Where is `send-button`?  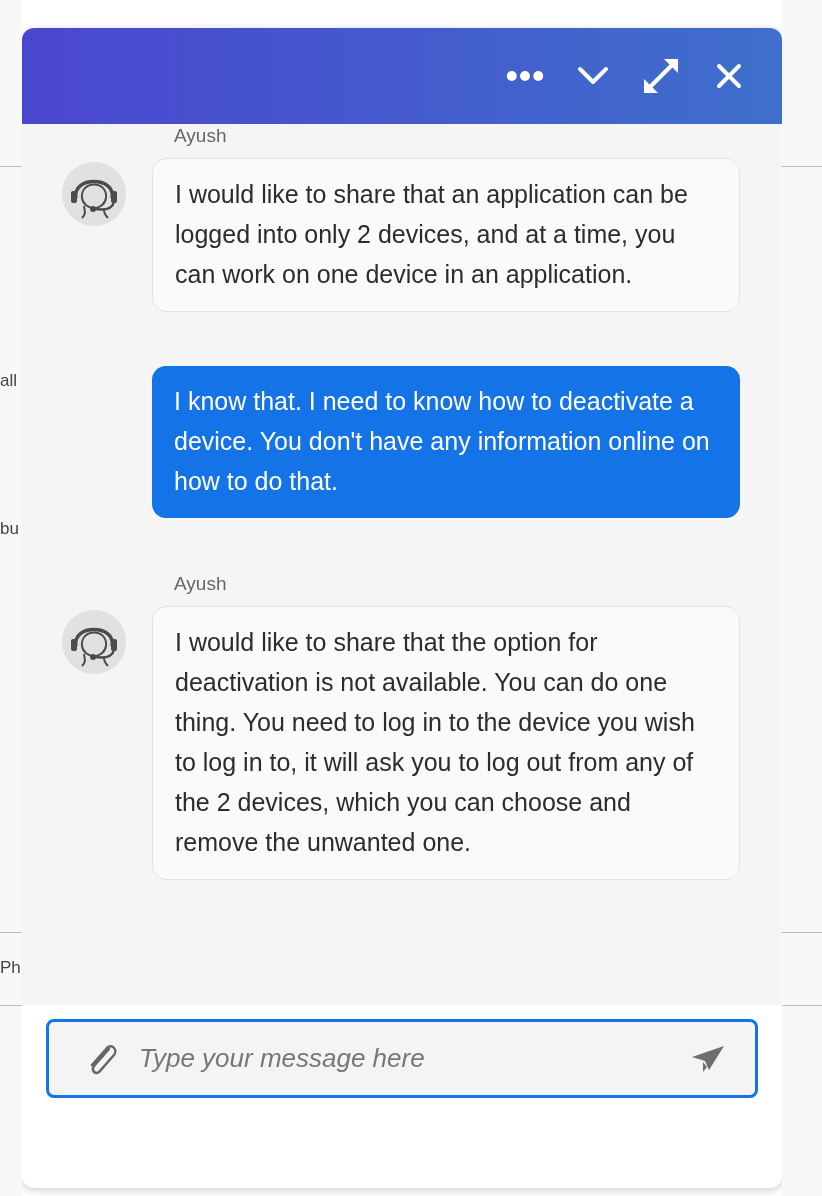 send-button is located at coordinates (708, 1058).